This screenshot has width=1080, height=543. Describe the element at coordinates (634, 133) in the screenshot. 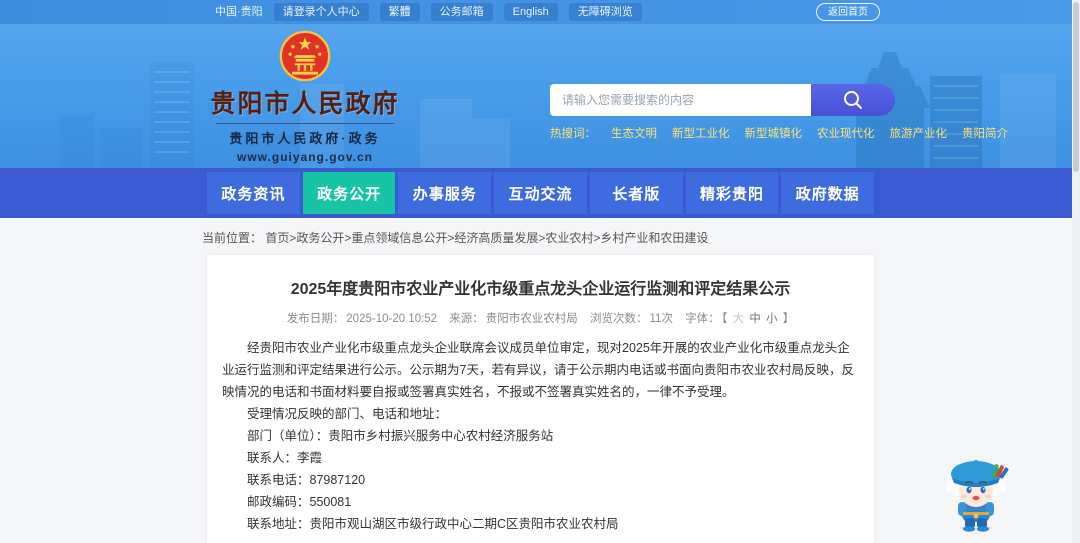

I see `hot-search-item-1: 生态文明` at that location.